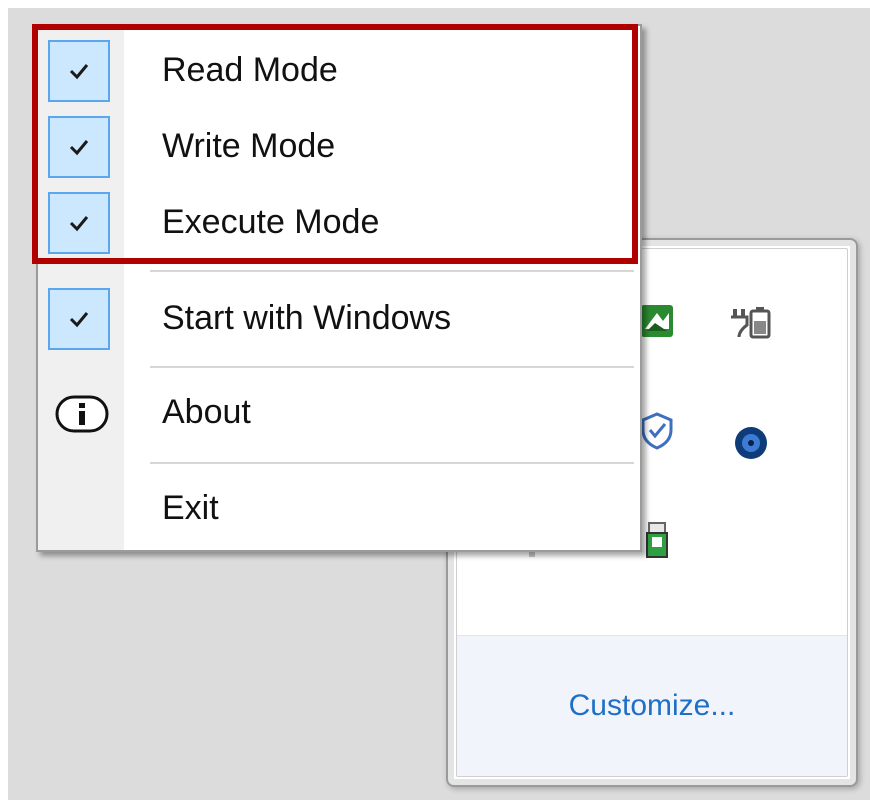 The image size is (870, 800). I want to click on execute-mode-checkbox, so click(79, 223).